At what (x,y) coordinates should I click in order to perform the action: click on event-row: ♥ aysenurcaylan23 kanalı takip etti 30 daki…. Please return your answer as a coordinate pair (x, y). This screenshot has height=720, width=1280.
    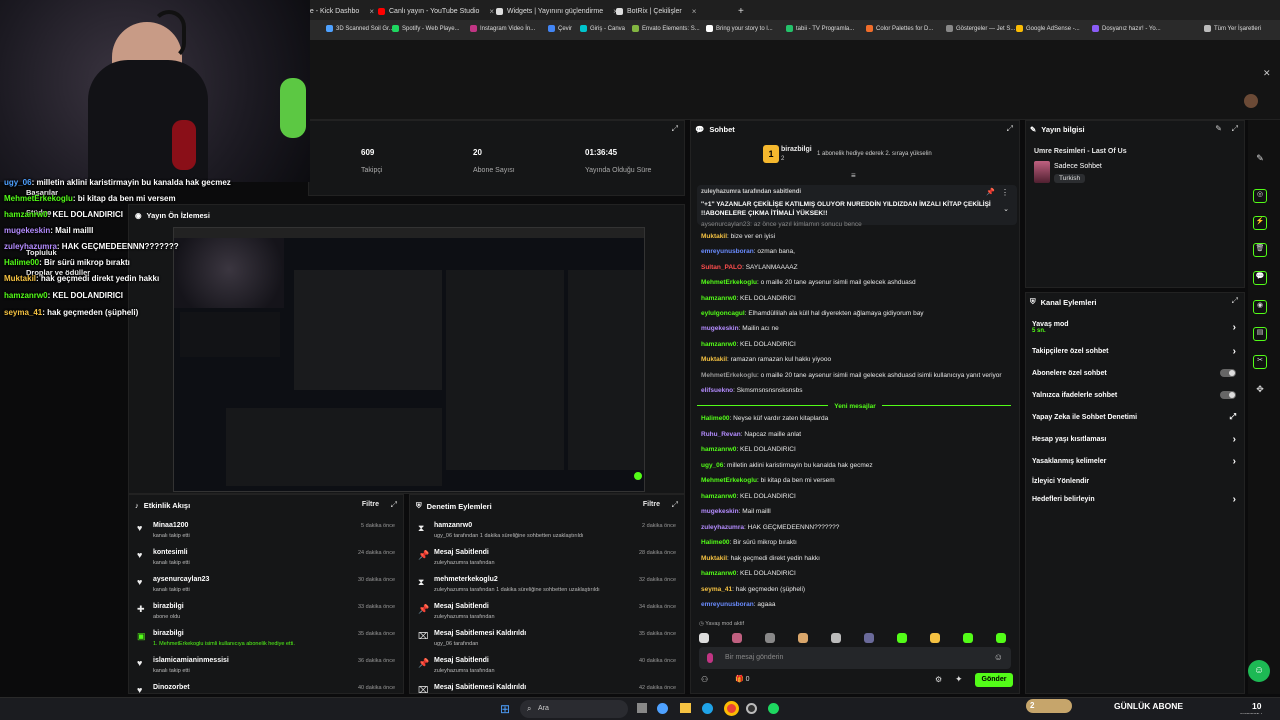
    Looking at the image, I should click on (266, 586).